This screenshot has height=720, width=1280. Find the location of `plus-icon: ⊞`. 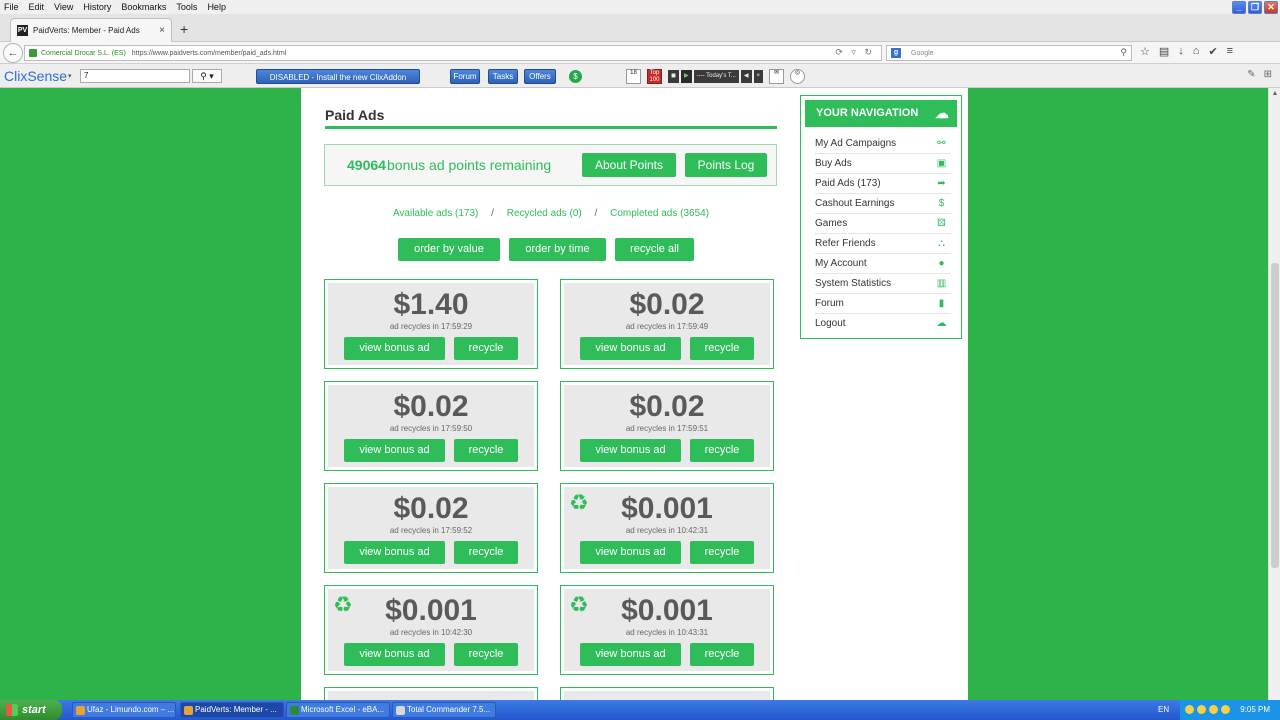

plus-icon: ⊞ is located at coordinates (1268, 74).